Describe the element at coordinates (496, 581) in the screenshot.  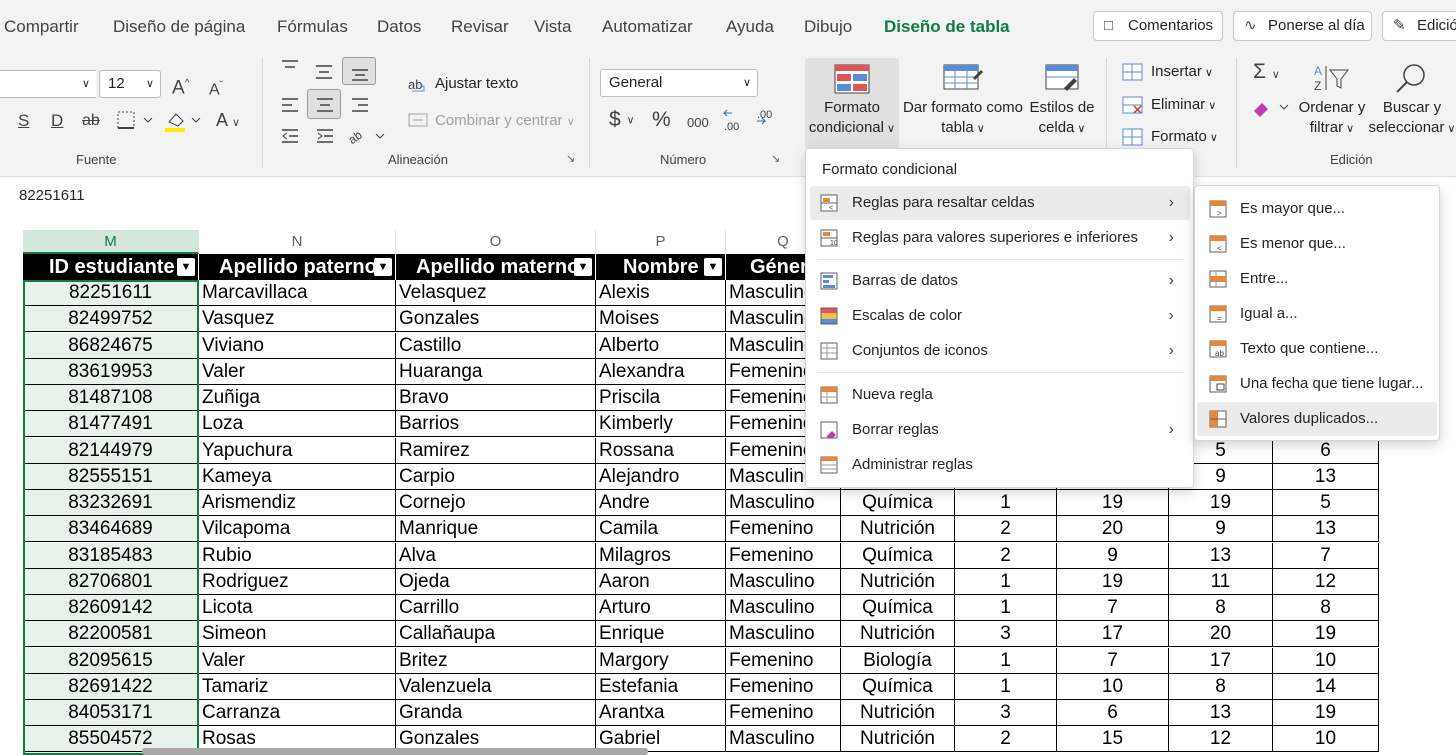
I see `cell-apellido-materno: Ojeda` at that location.